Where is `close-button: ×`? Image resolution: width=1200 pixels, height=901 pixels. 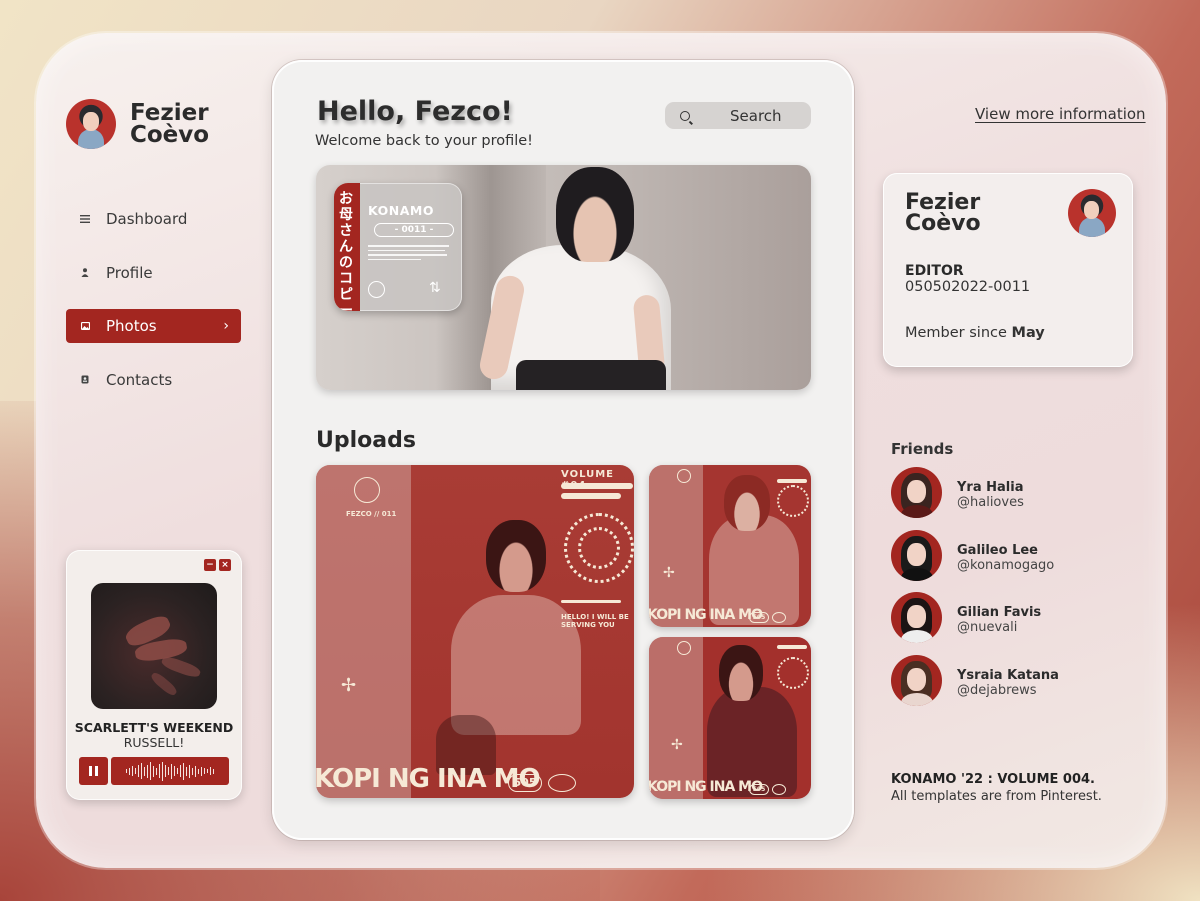 close-button: × is located at coordinates (225, 565).